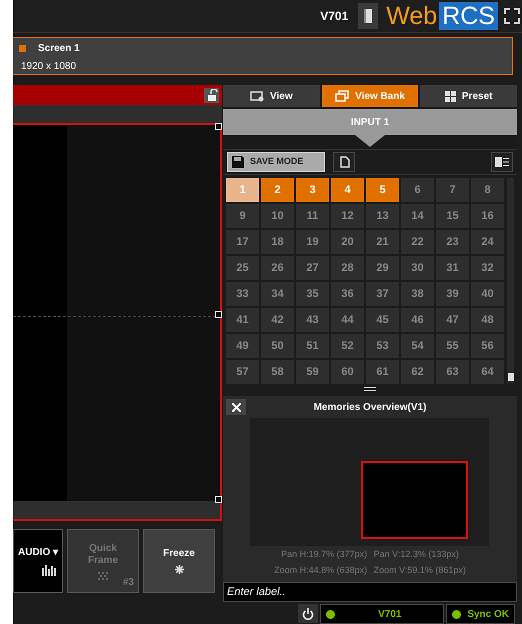 This screenshot has width=522, height=624. Describe the element at coordinates (128, 583) in the screenshot. I see `badge-label: #3` at that location.